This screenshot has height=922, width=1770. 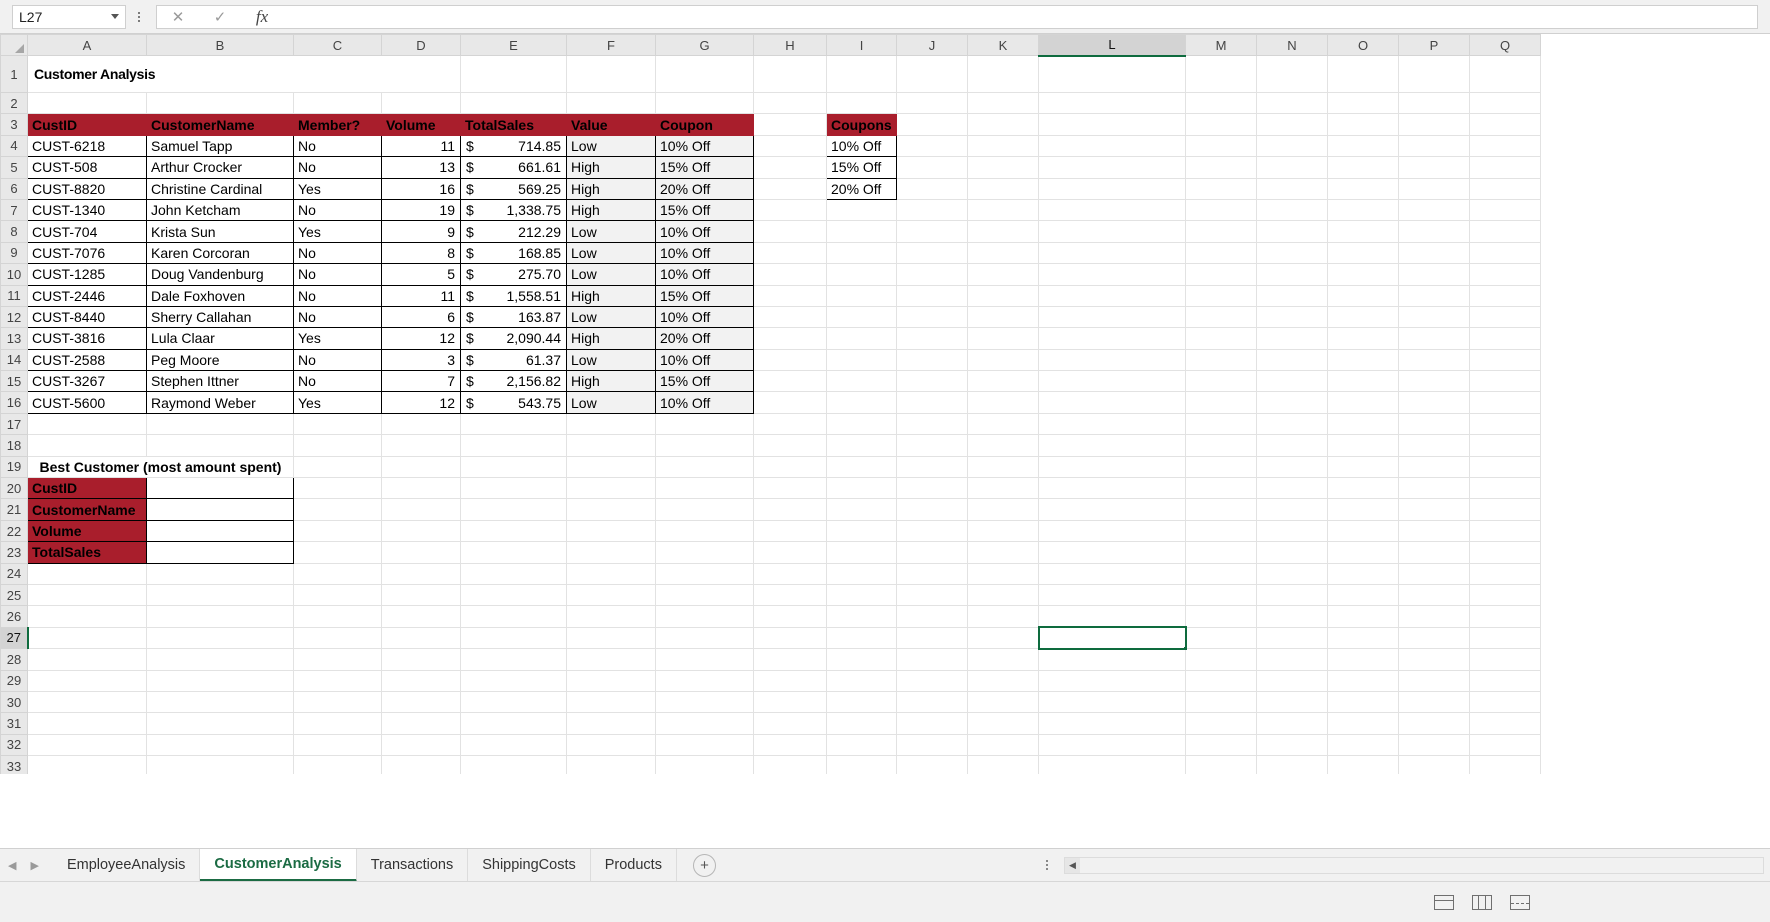 I want to click on cell-G33, so click(x=704, y=764).